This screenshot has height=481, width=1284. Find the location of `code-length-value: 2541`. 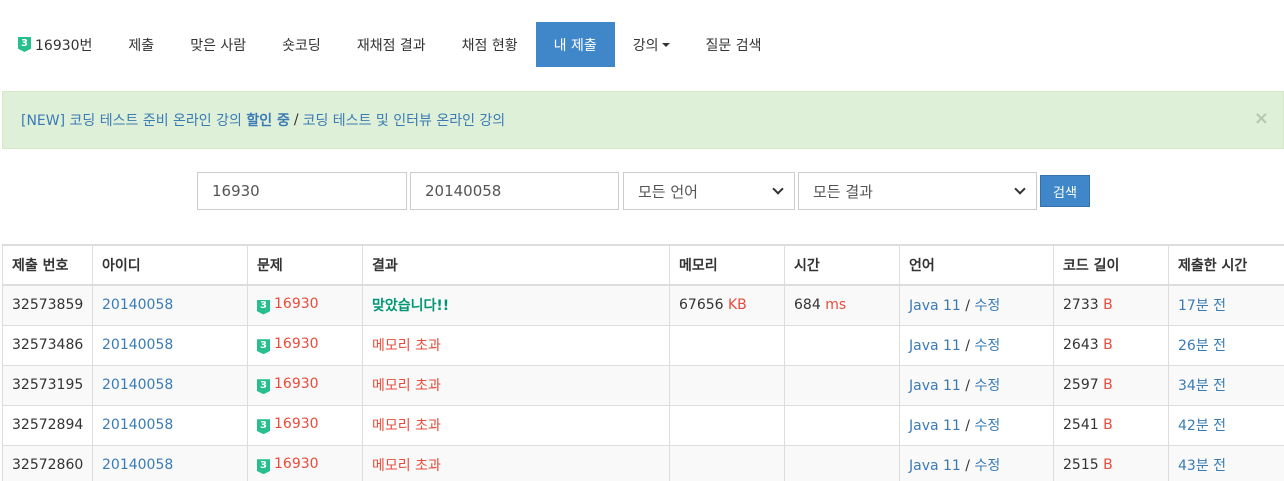

code-length-value: 2541 is located at coordinates (1081, 425).